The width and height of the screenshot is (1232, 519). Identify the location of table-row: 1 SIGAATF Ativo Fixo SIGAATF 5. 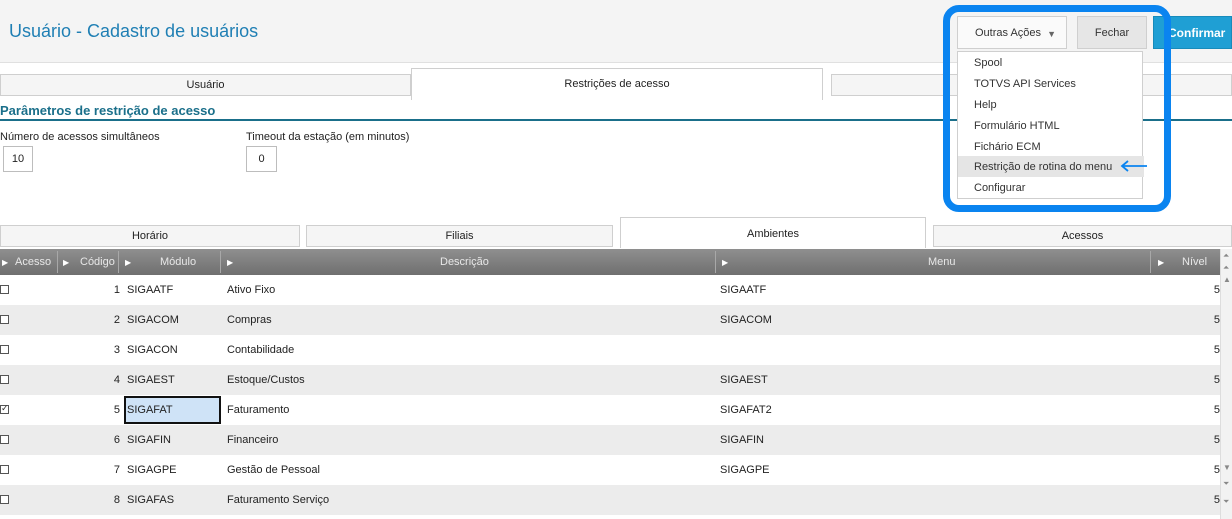
(610, 290).